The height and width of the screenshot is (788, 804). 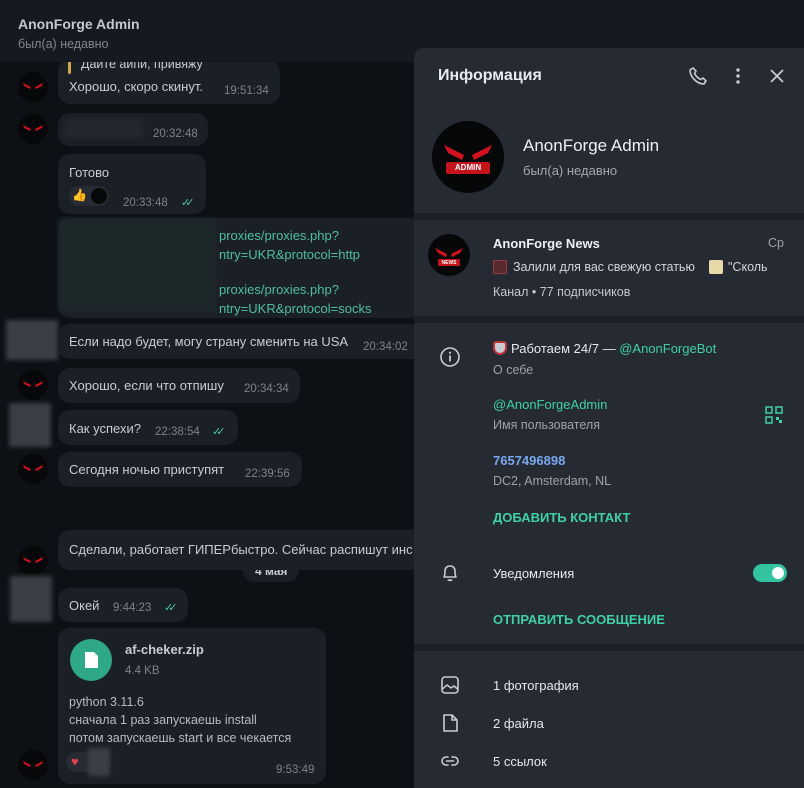 What do you see at coordinates (142, 66) in the screenshot?
I see `quote-text: Дайте айпи, привяжу` at bounding box center [142, 66].